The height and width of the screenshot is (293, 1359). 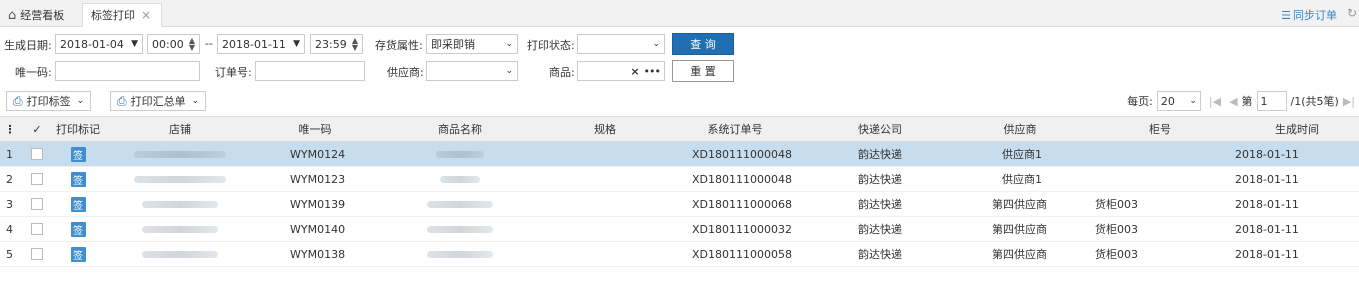 I want to click on col-unique-code: 唯一码, so click(x=315, y=129).